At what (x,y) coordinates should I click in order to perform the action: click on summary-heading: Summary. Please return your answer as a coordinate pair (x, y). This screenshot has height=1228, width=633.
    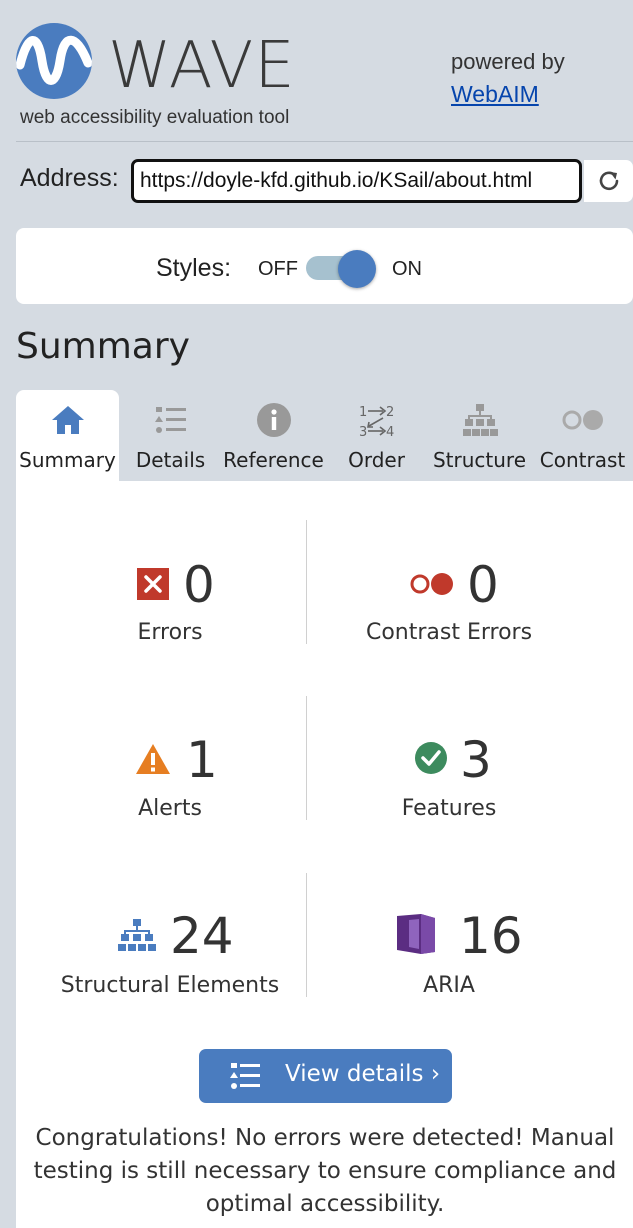
    Looking at the image, I should click on (103, 346).